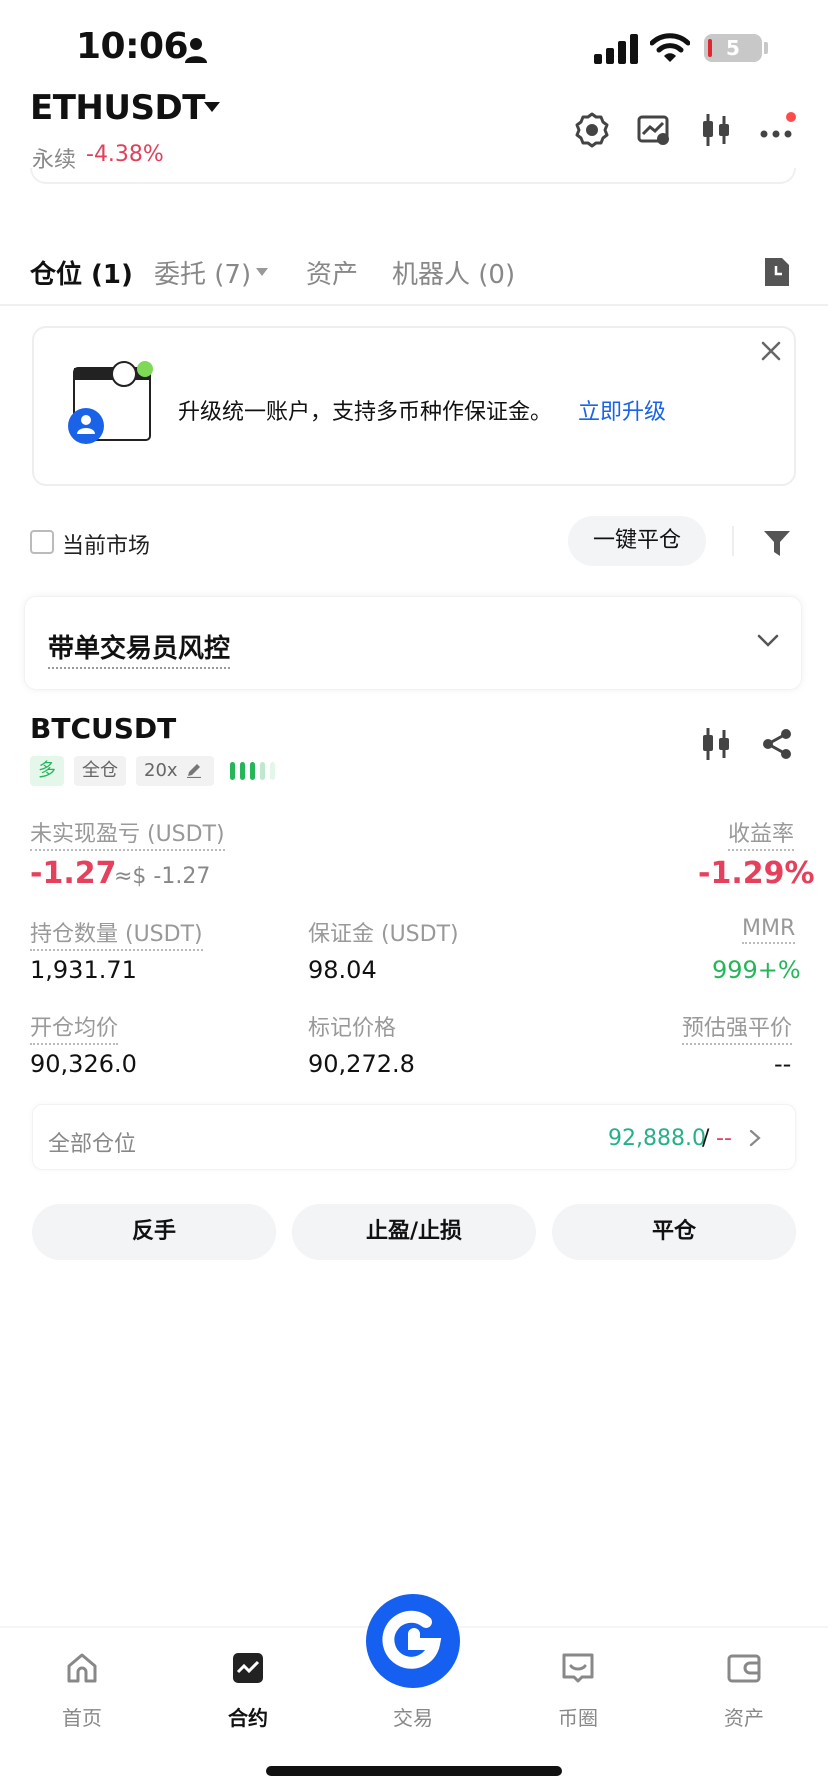  I want to click on community-icon, so click(578, 1668).